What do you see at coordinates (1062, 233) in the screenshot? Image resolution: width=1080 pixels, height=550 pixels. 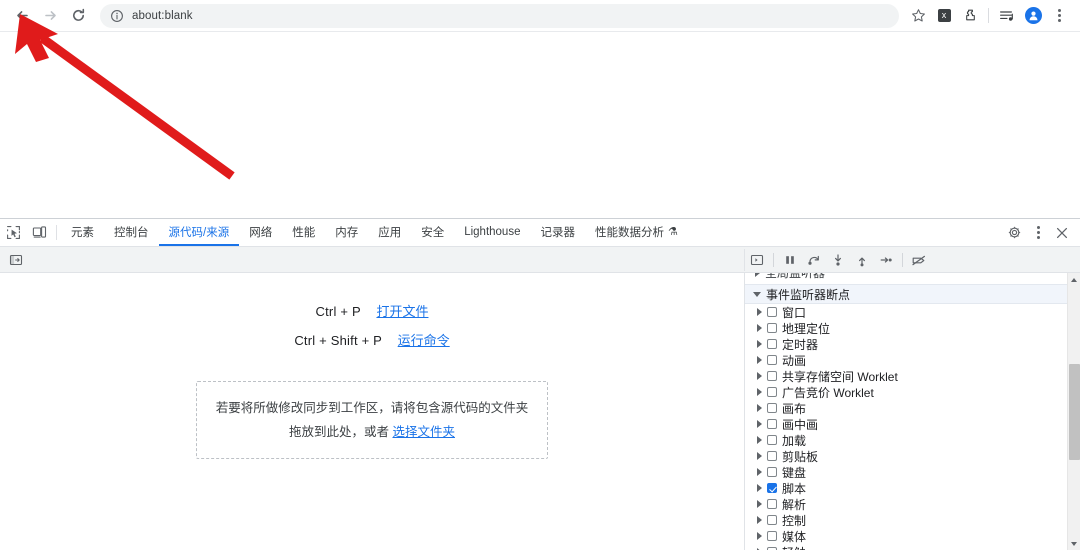 I see `close-icon` at bounding box center [1062, 233].